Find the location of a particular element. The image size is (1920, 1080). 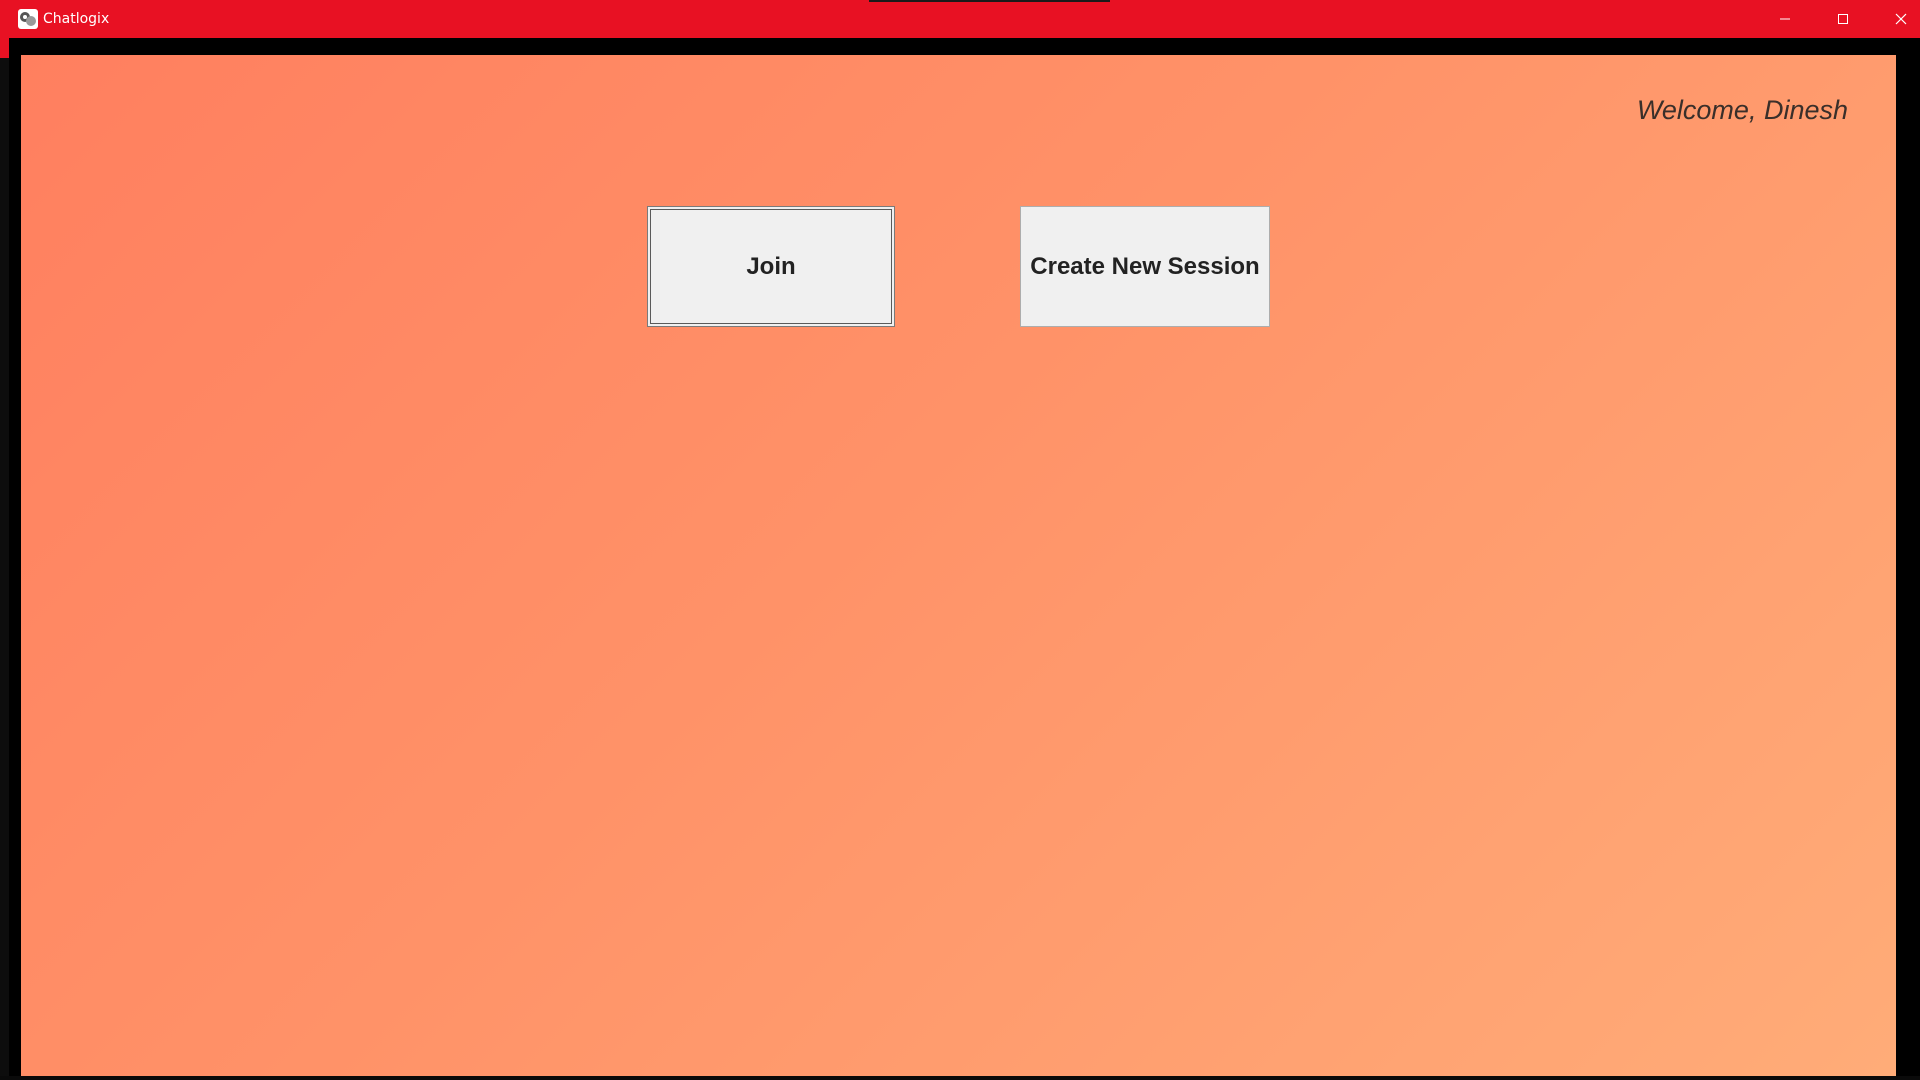

maximize-button is located at coordinates (1843, 19).